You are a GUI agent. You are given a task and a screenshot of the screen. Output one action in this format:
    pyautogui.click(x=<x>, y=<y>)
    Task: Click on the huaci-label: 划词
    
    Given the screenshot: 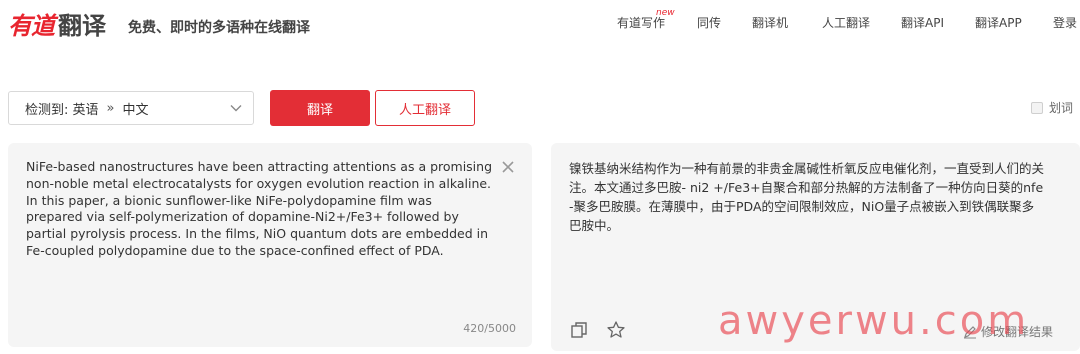 What is the action you would take?
    pyautogui.click(x=1061, y=108)
    